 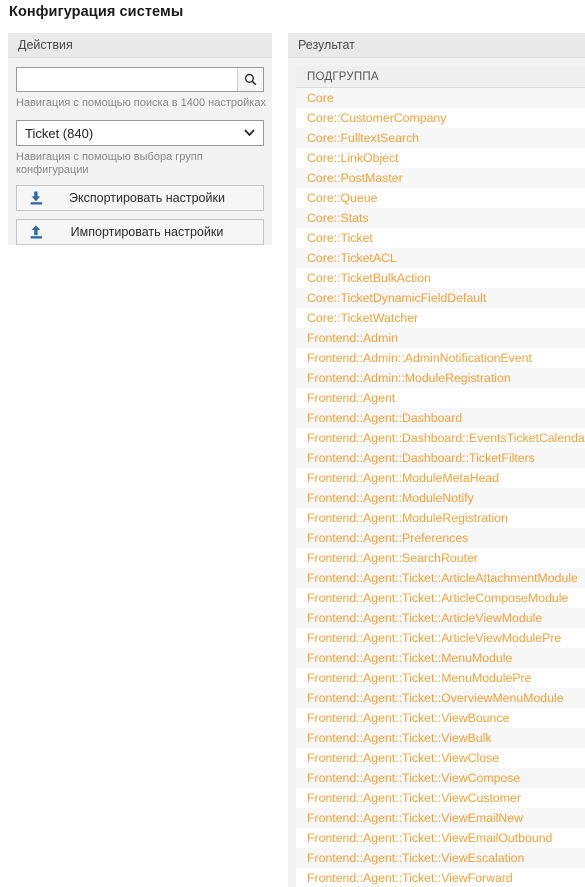 What do you see at coordinates (326, 45) in the screenshot?
I see `result-panel-title: Результат` at bounding box center [326, 45].